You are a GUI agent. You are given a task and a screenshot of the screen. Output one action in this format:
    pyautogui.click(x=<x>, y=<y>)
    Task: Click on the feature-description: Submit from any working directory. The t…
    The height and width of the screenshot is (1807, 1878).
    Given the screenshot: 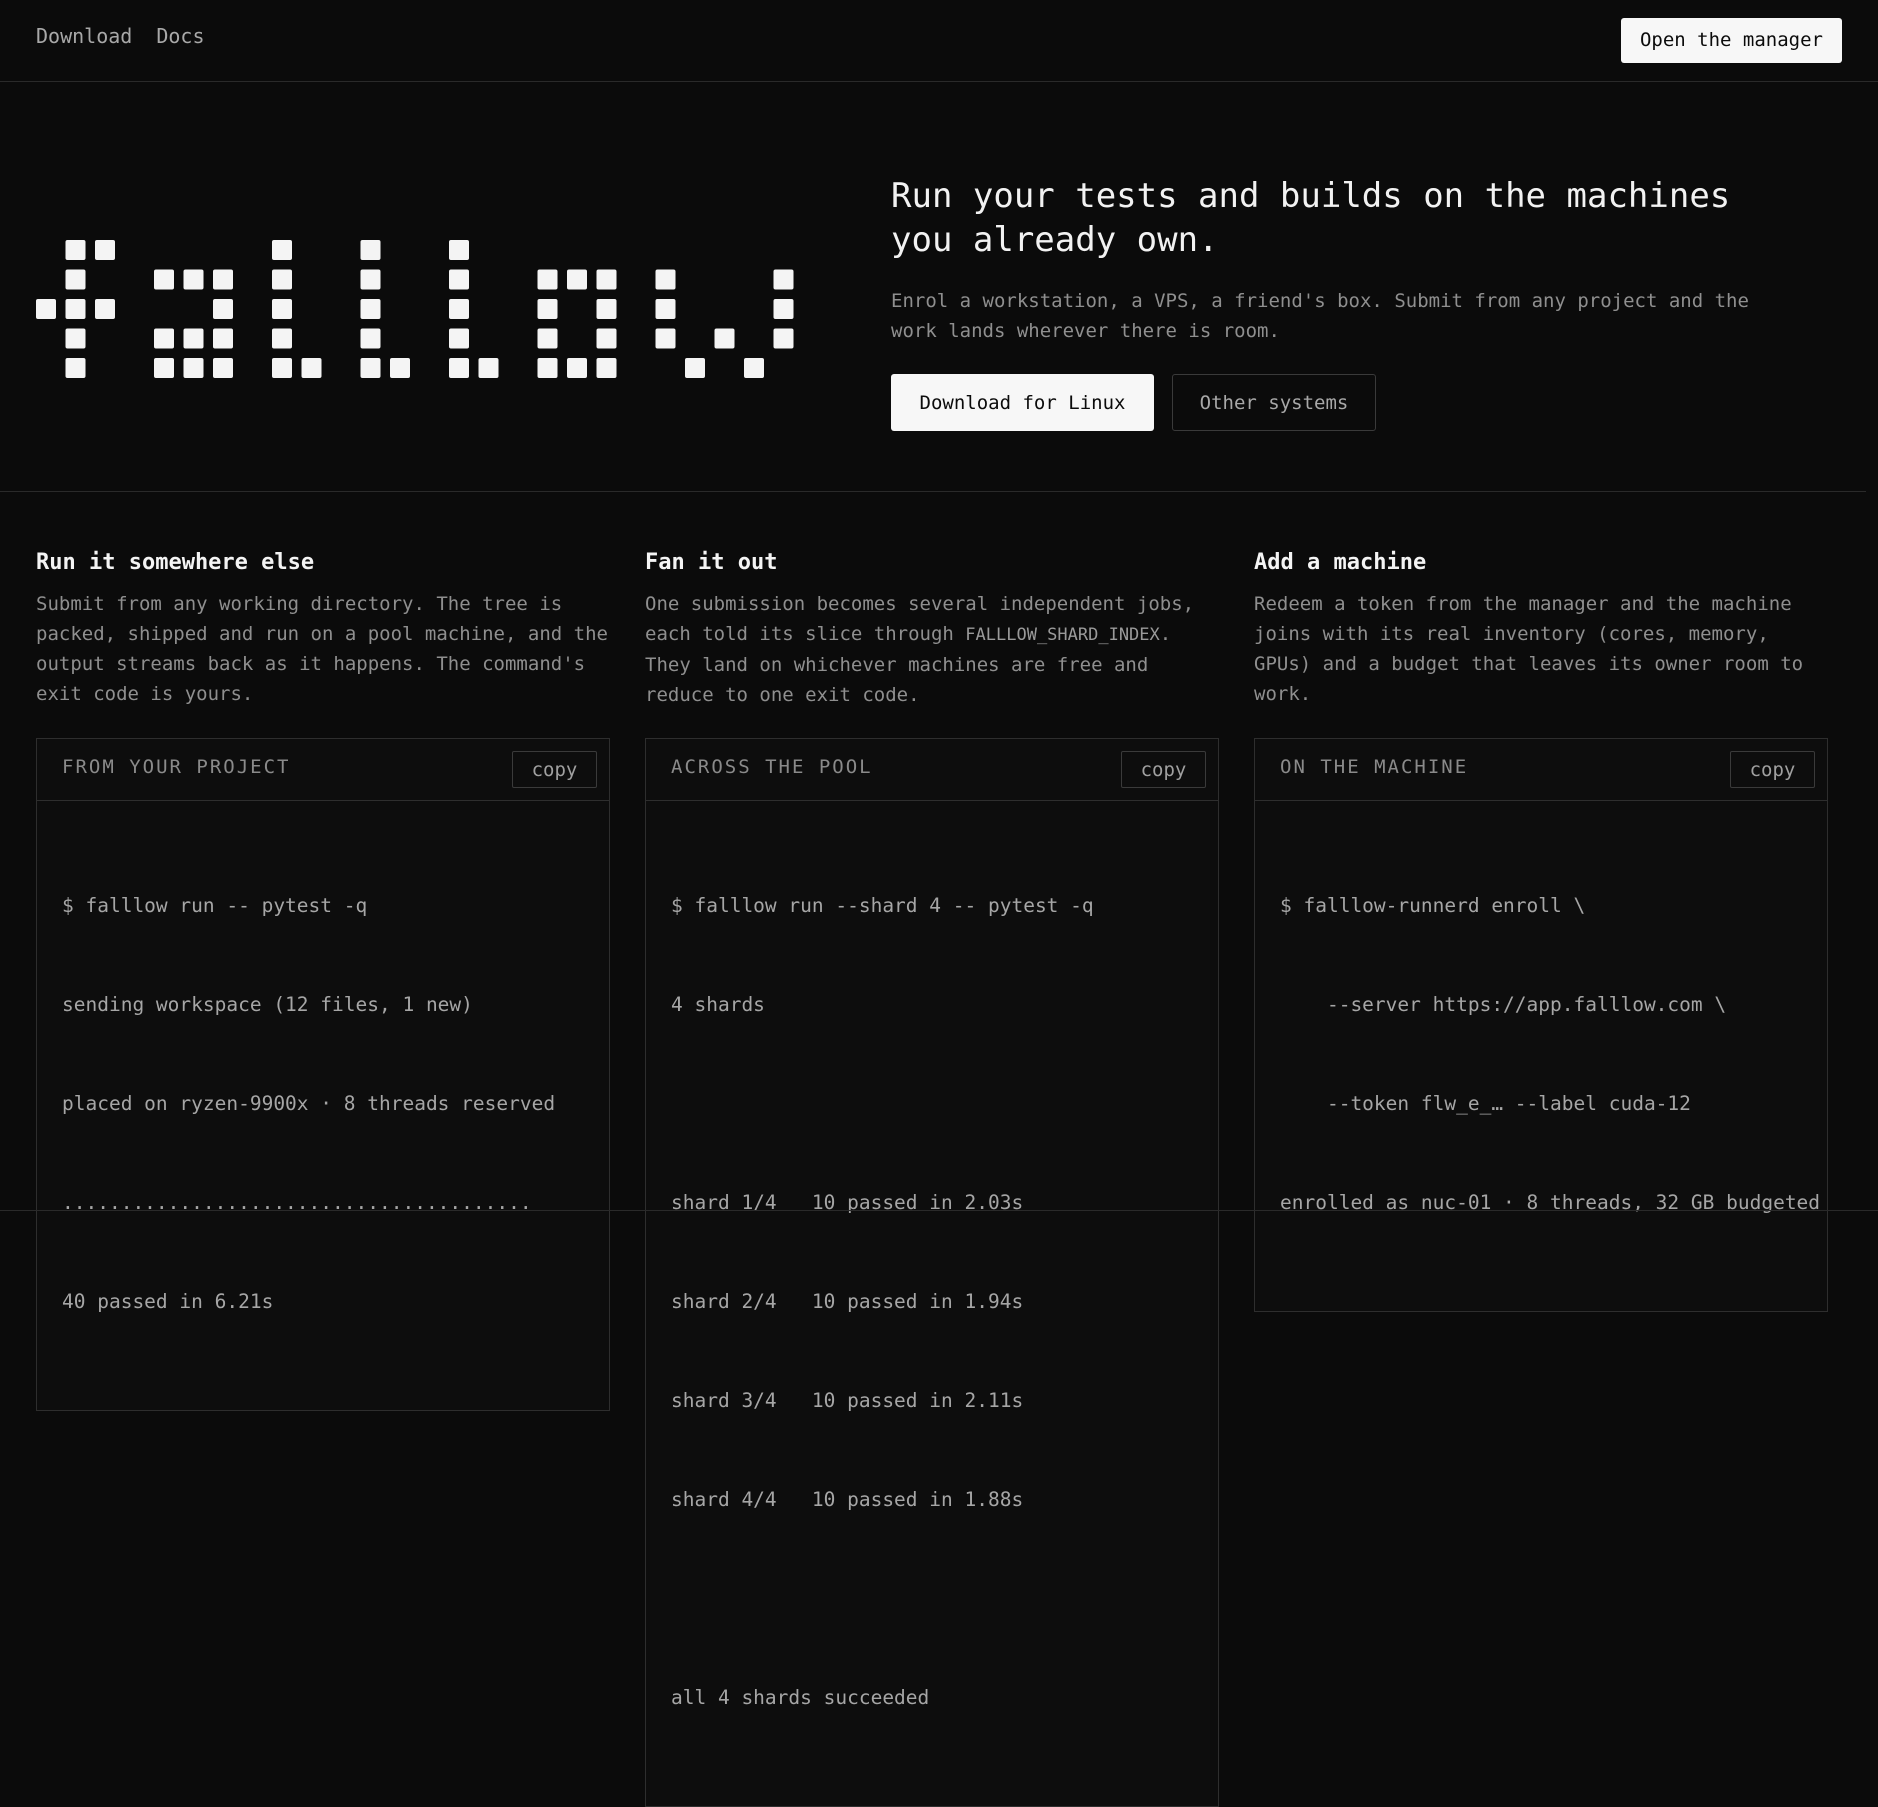 What is the action you would take?
    pyautogui.click(x=322, y=649)
    